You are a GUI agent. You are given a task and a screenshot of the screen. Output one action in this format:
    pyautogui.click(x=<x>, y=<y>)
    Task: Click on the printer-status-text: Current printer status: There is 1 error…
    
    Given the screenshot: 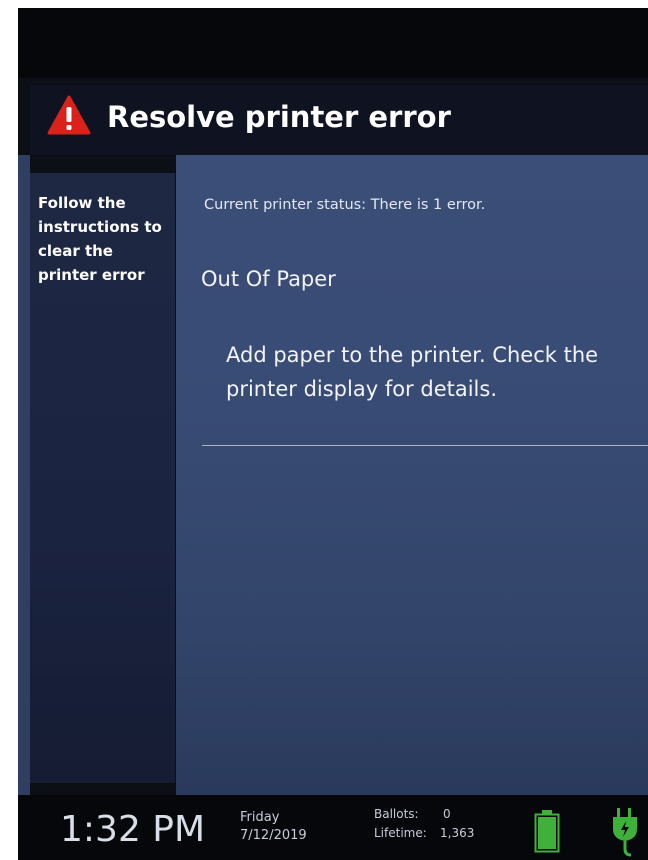 What is the action you would take?
    pyautogui.click(x=345, y=205)
    